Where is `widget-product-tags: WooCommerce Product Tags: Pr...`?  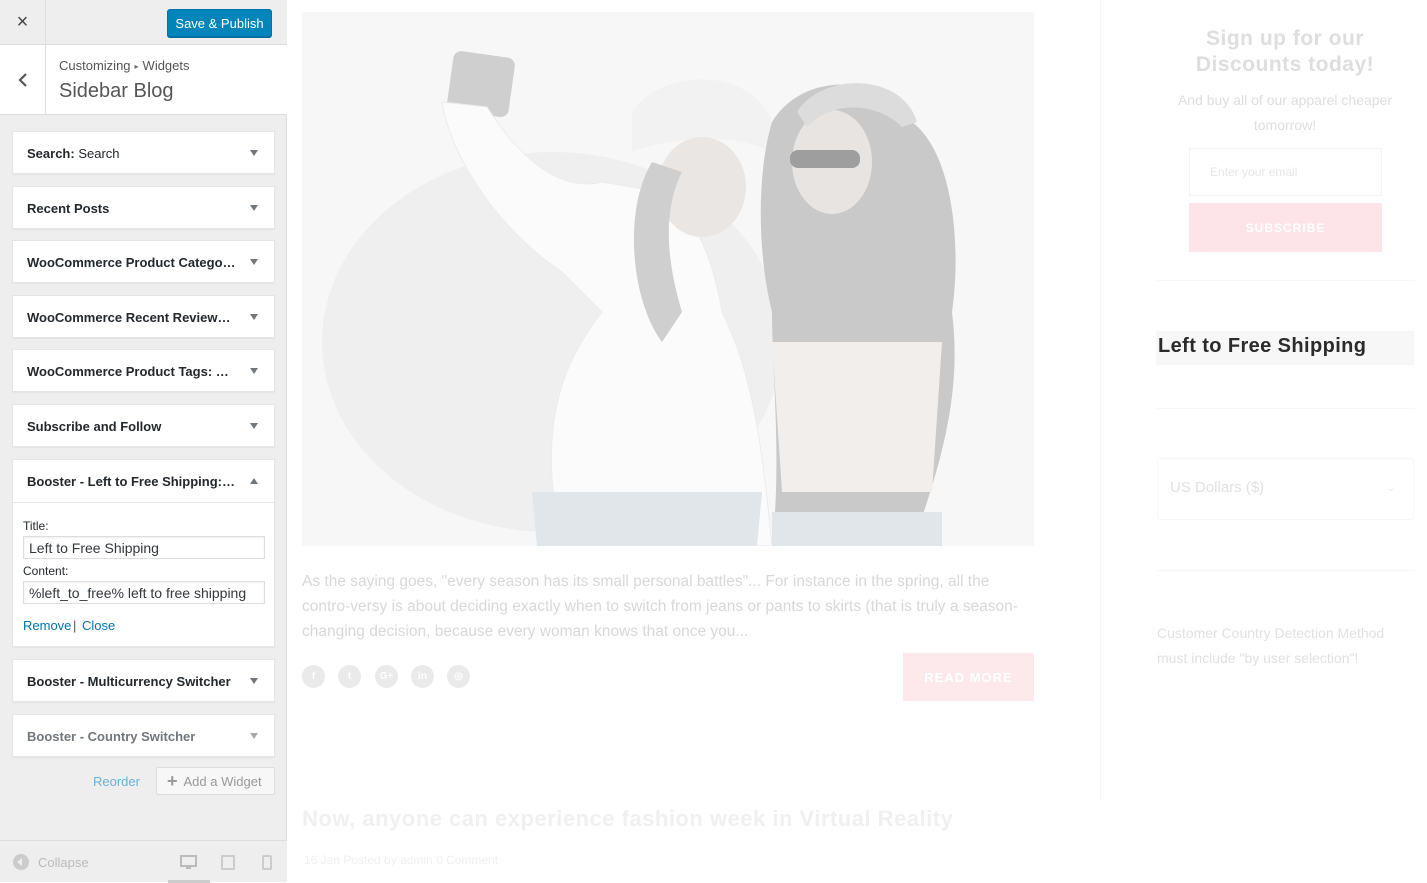
widget-product-tags: WooCommerce Product Tags: Pr... is located at coordinates (143, 370).